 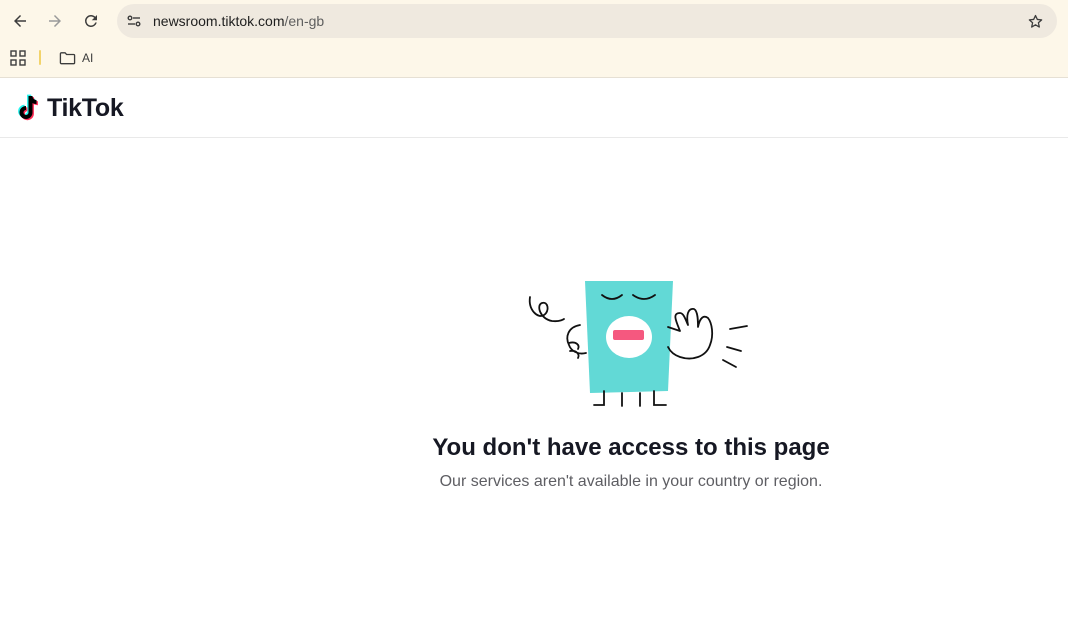 I want to click on site-info-button, so click(x=134, y=21).